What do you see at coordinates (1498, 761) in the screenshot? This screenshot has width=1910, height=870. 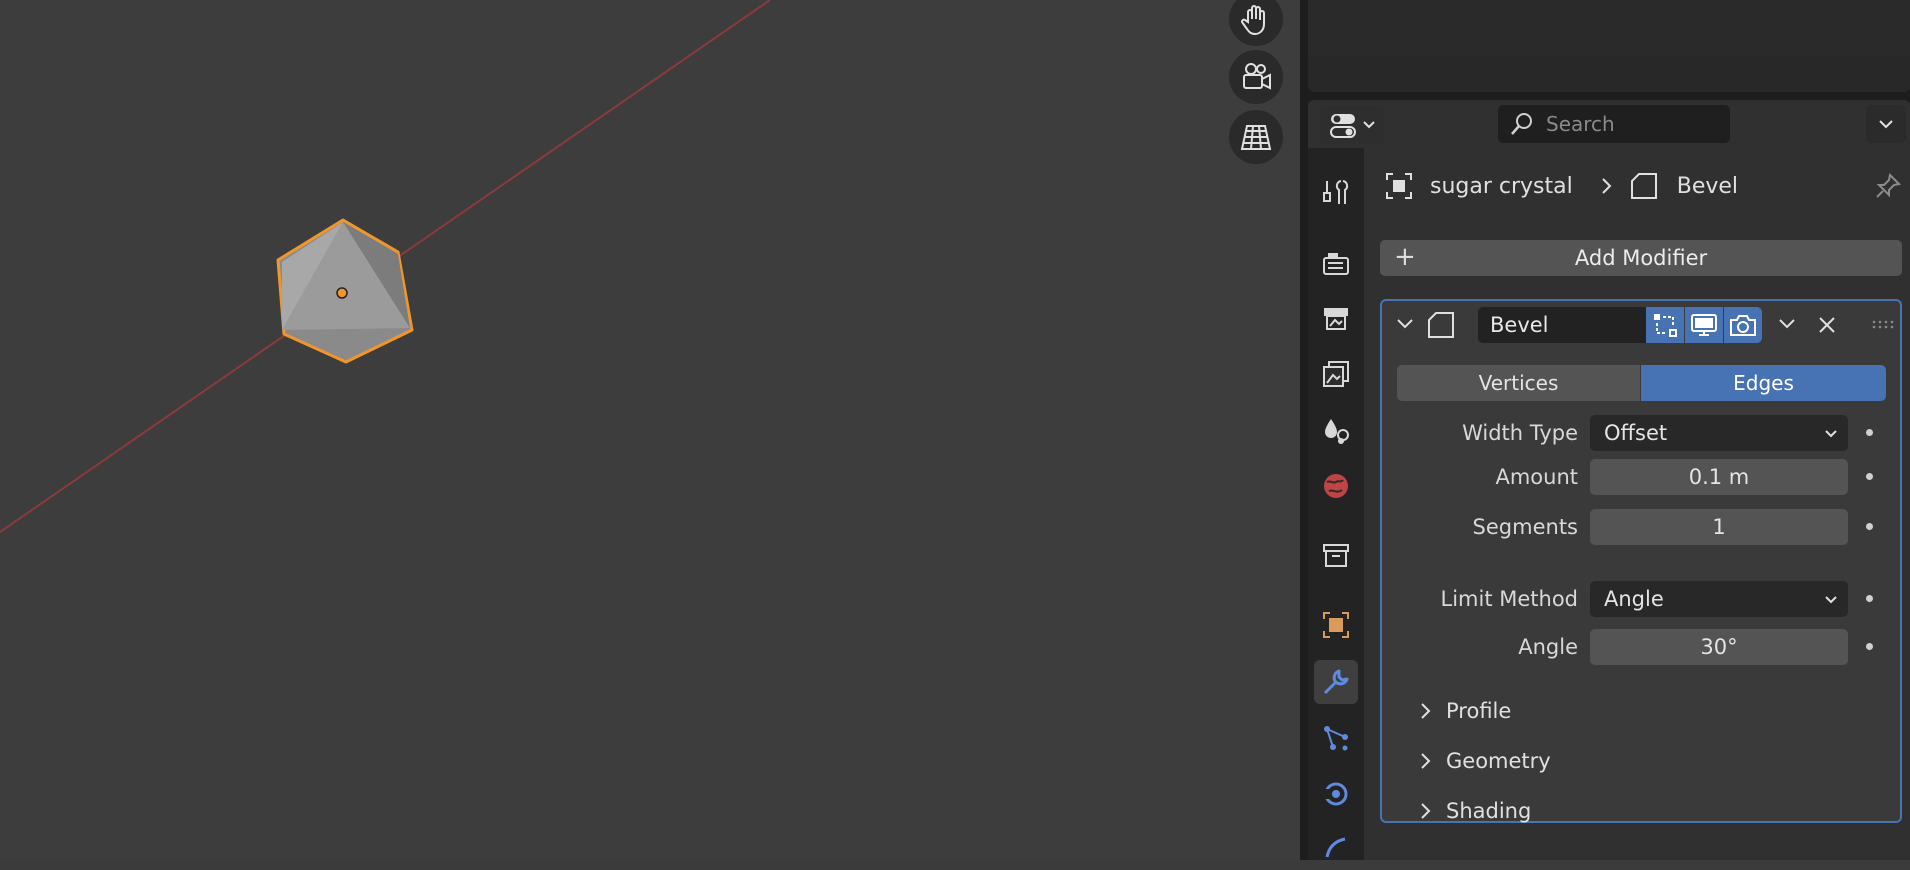 I see `geometry-label: Geometry` at bounding box center [1498, 761].